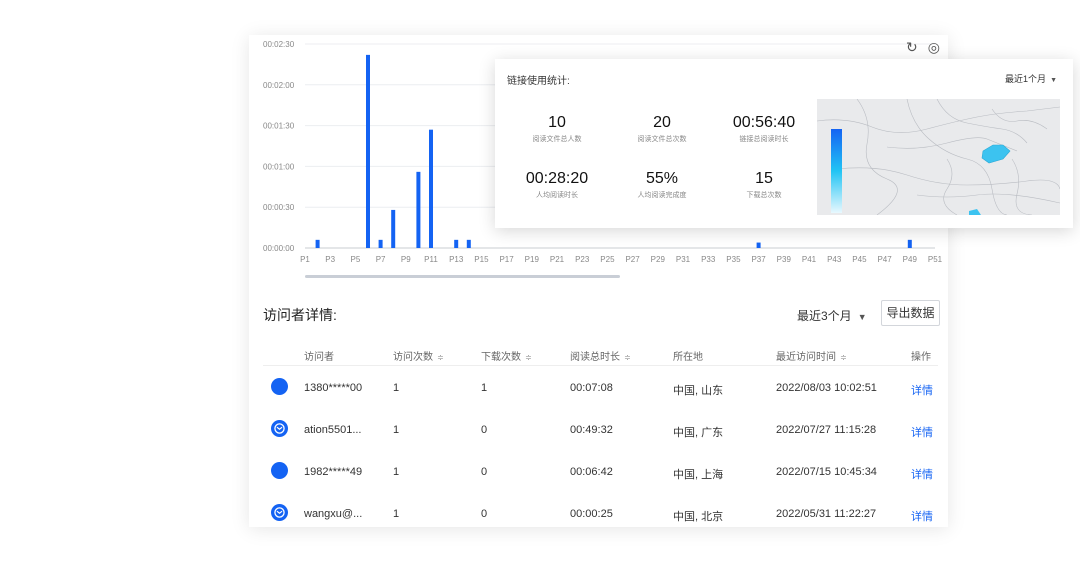 The height and width of the screenshot is (562, 1080). What do you see at coordinates (910, 259) in the screenshot?
I see `x-tick-label: P49` at bounding box center [910, 259].